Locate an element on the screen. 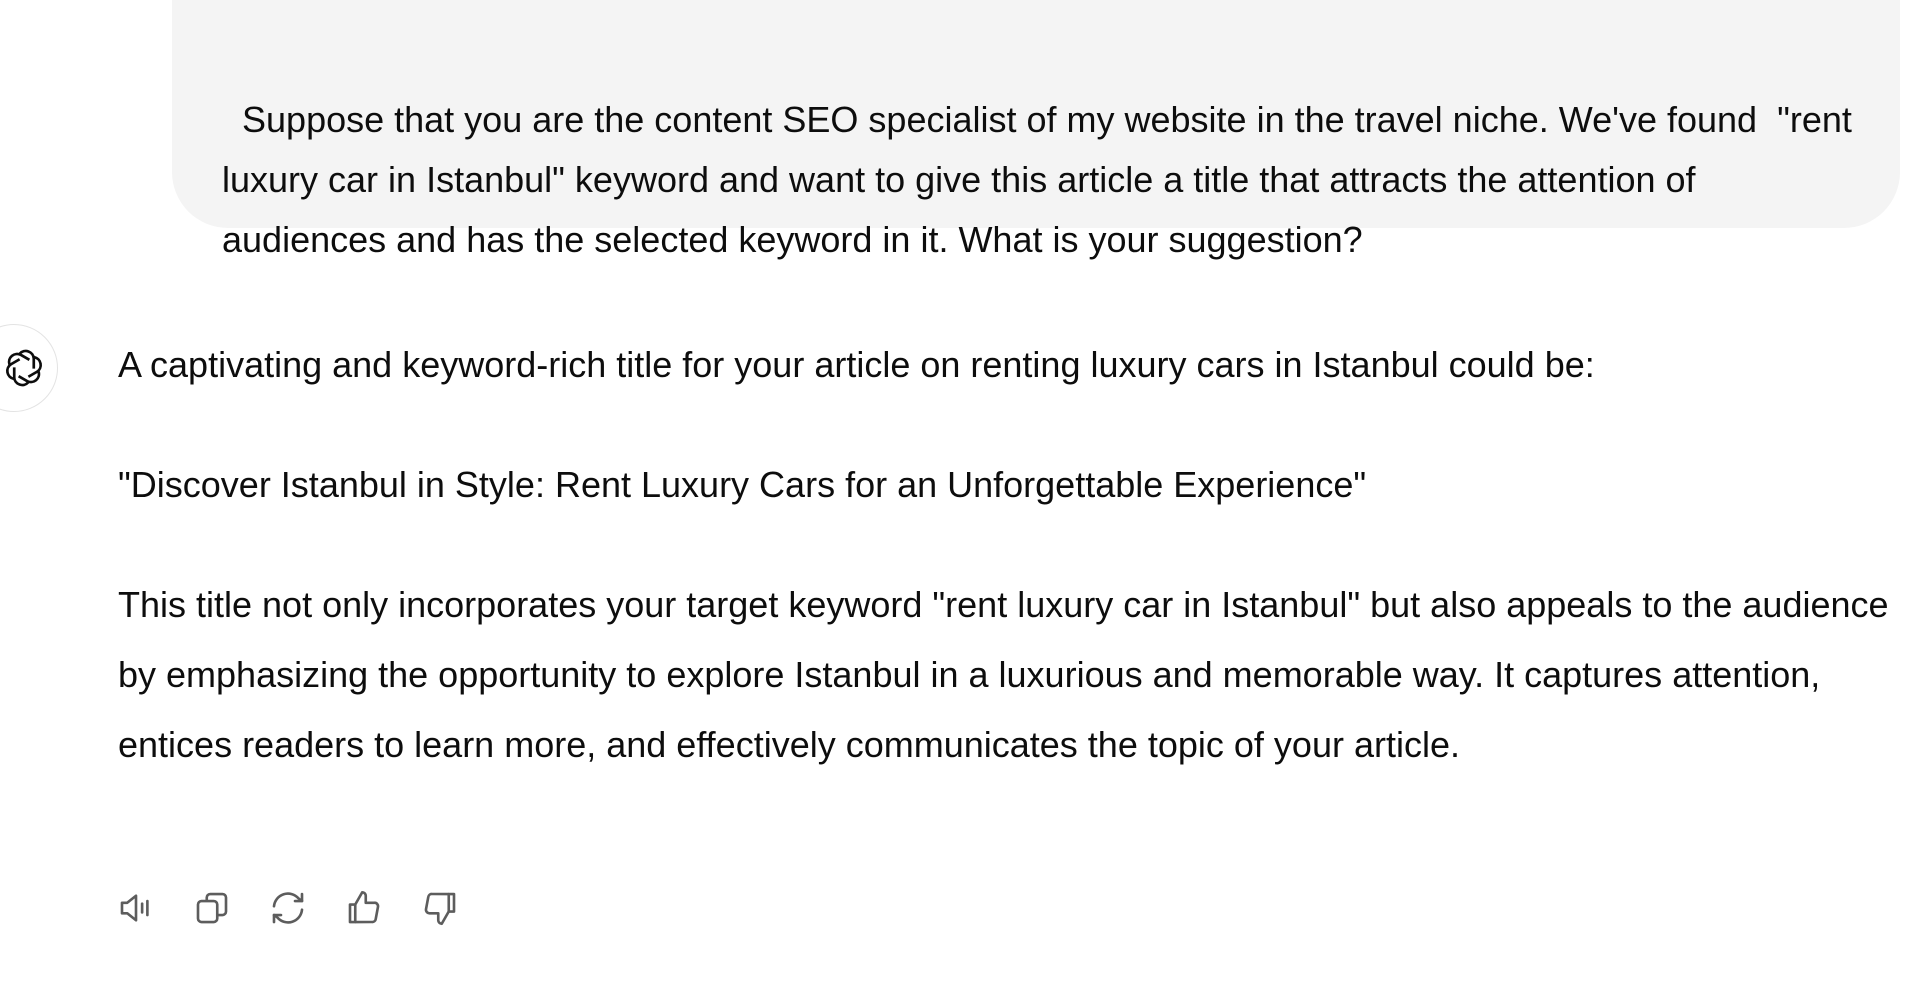  read-aloud-button is located at coordinates (136, 908).